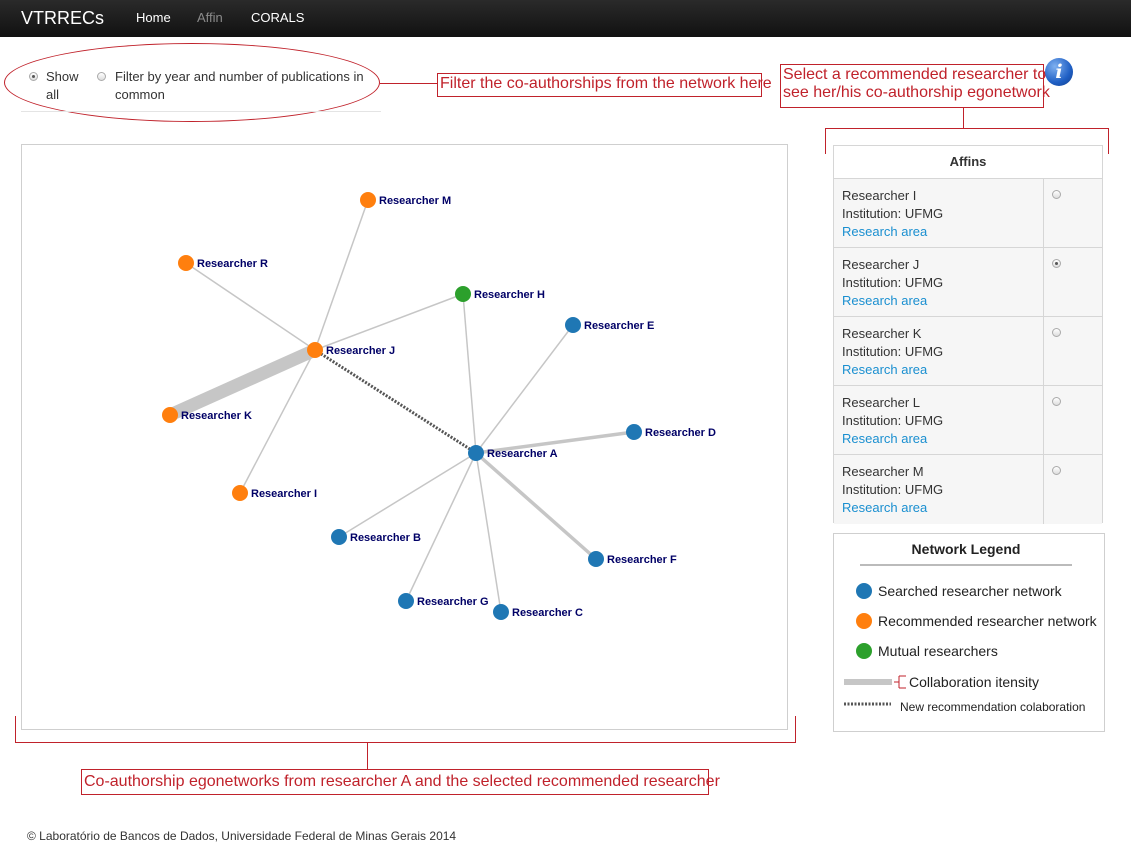 The width and height of the screenshot is (1131, 849). I want to click on node-h, so click(463, 294).